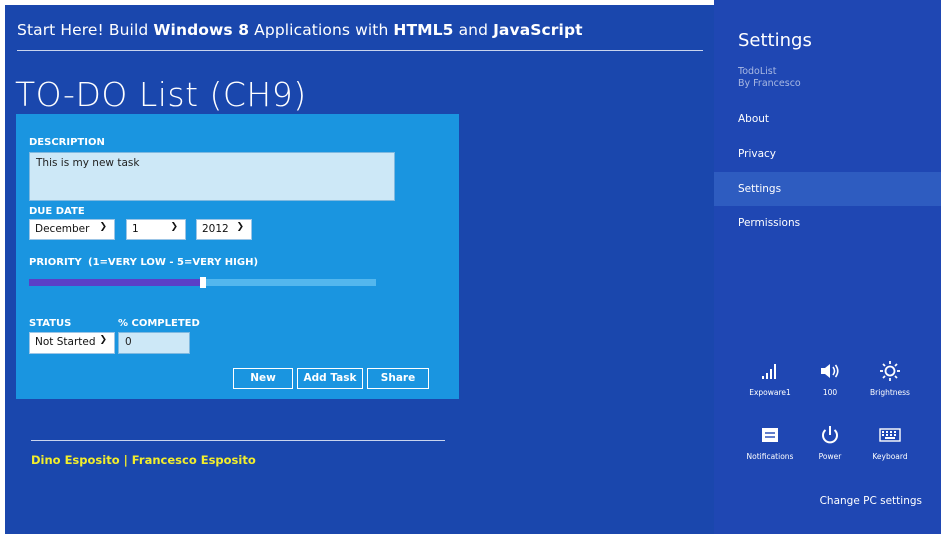 This screenshot has height=534, width=941. What do you see at coordinates (830, 371) in the screenshot?
I see `volume-icon` at bounding box center [830, 371].